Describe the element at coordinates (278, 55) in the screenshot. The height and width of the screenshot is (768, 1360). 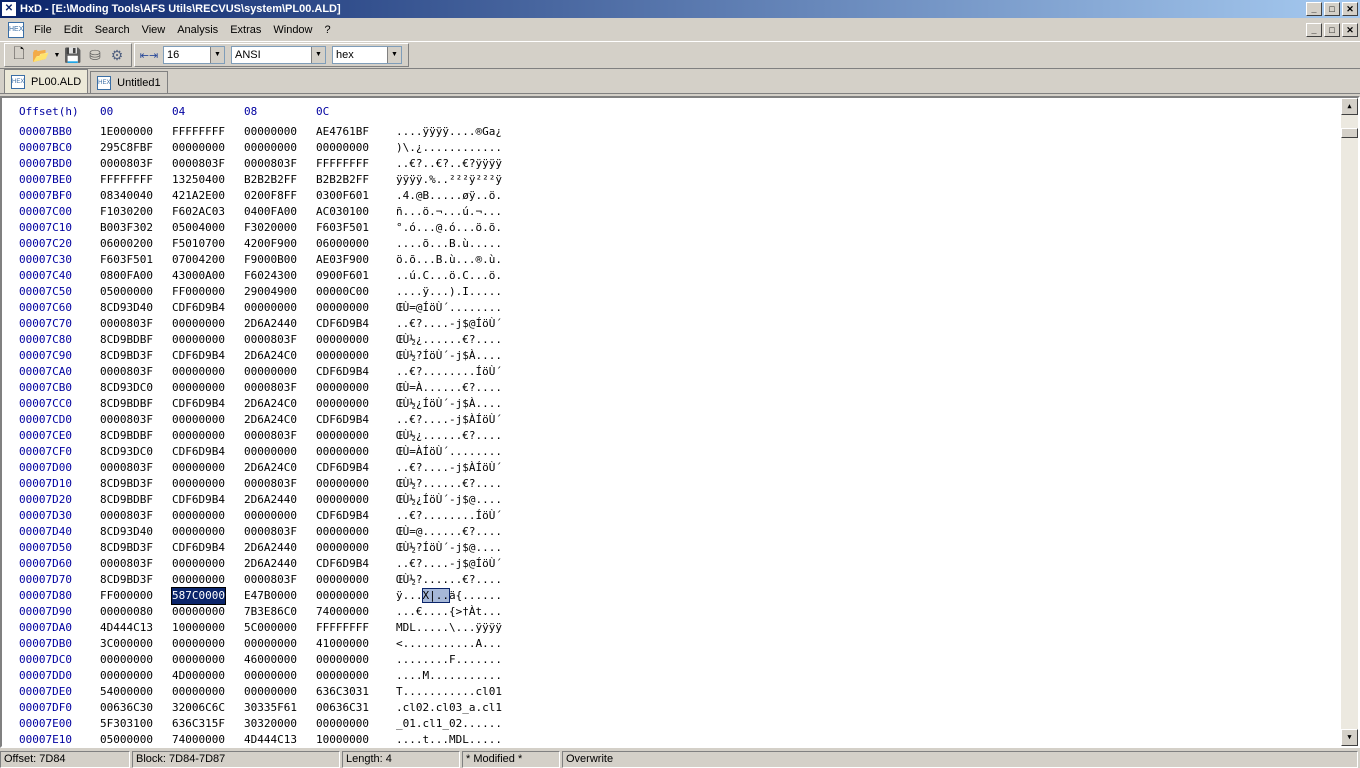
I see `charset-select: ANSI ▼` at that location.